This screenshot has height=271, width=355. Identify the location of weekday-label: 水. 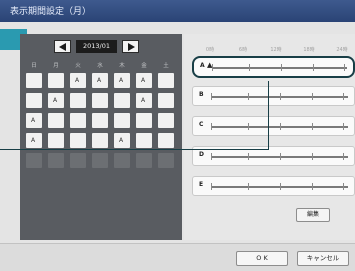
(100, 66).